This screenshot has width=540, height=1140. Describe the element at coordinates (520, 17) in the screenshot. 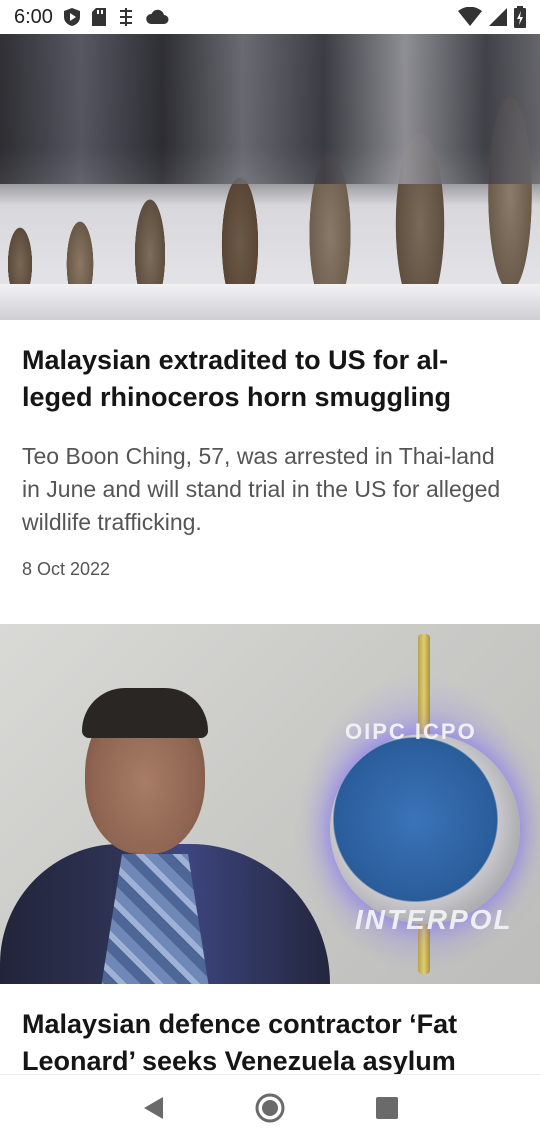

I see `battery-icon` at that location.